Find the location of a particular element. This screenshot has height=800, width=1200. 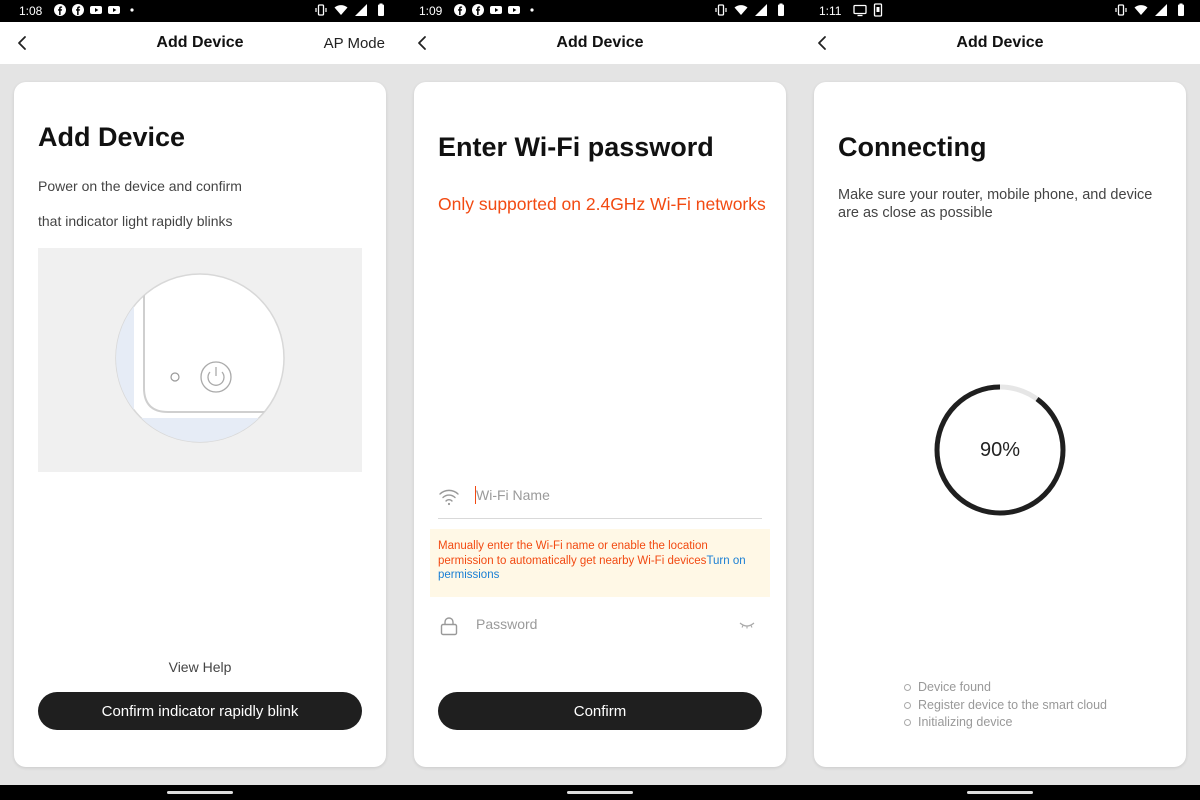

instruction-line-2: that indicator light rapidly blinks is located at coordinates (135, 221).